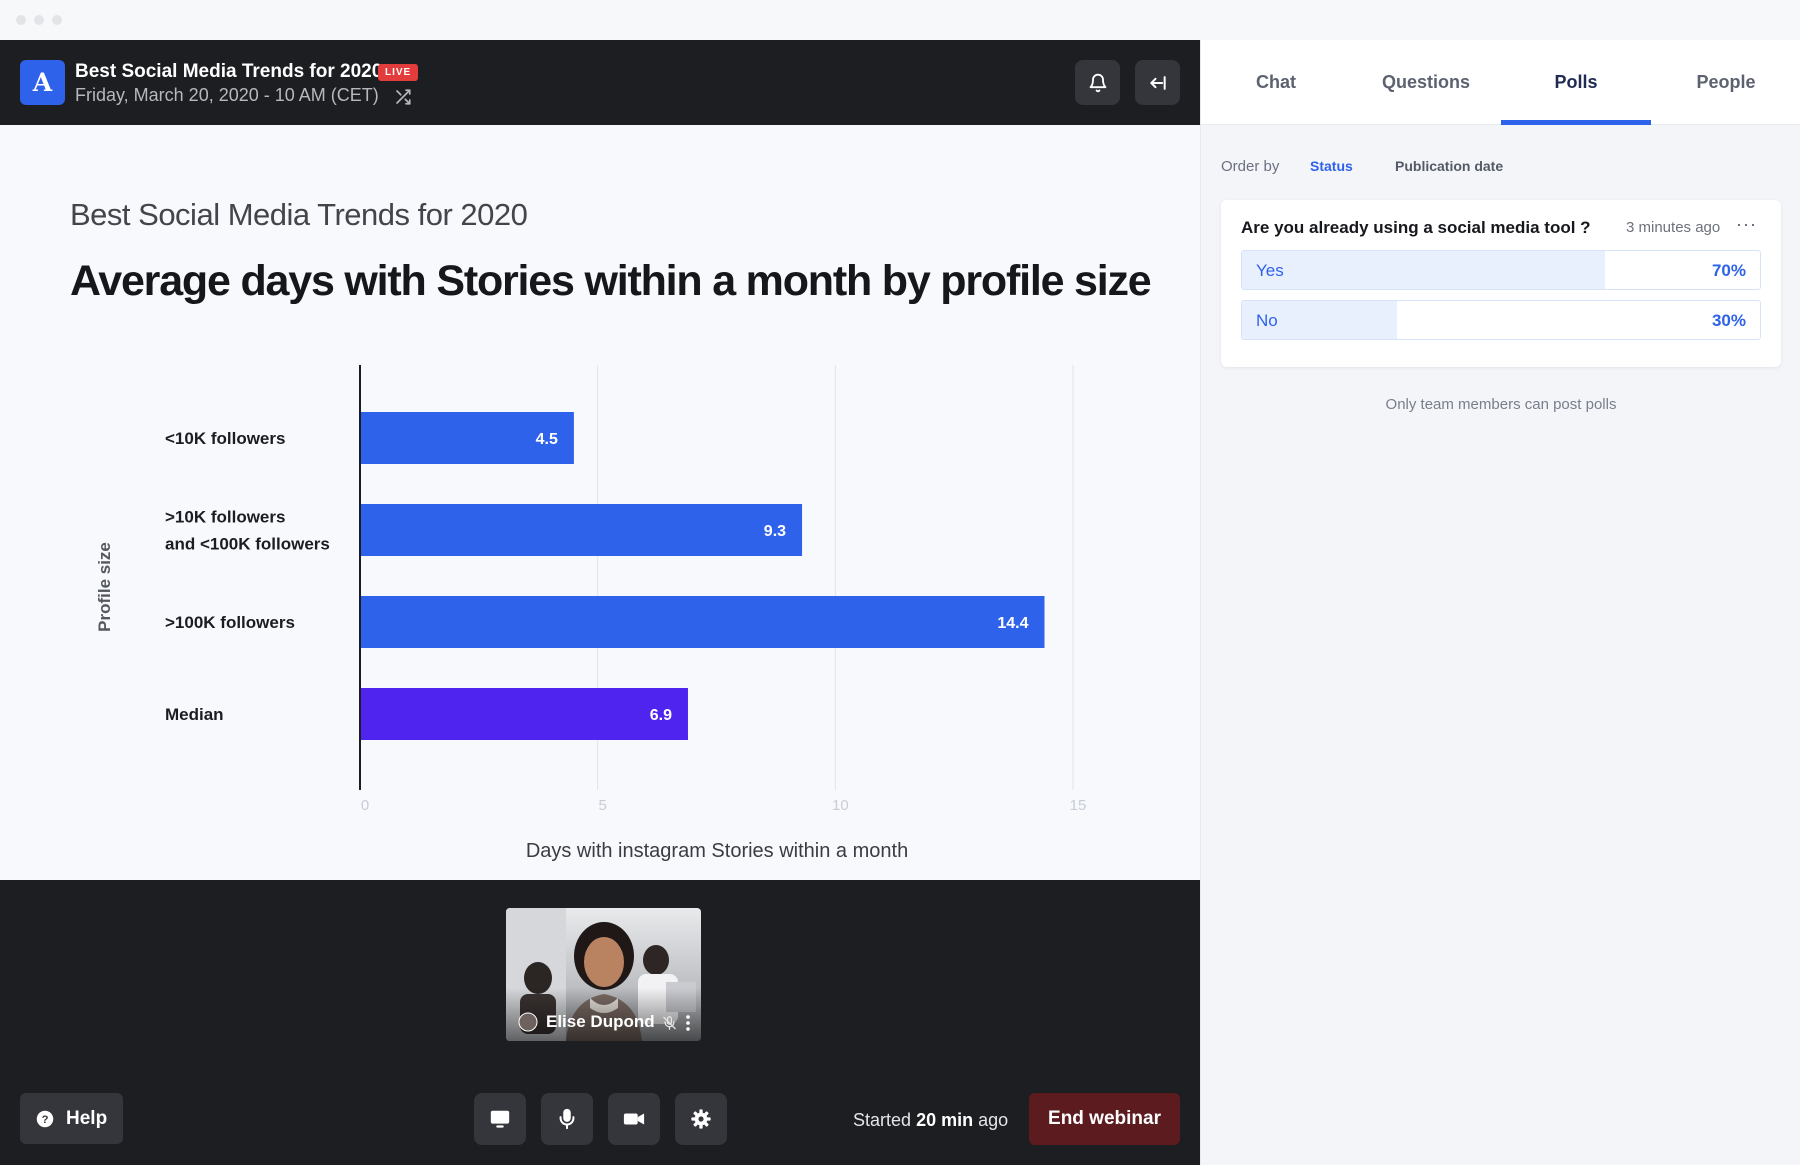  Describe the element at coordinates (104, 587) in the screenshot. I see `y-axis-label: Profile size` at that location.